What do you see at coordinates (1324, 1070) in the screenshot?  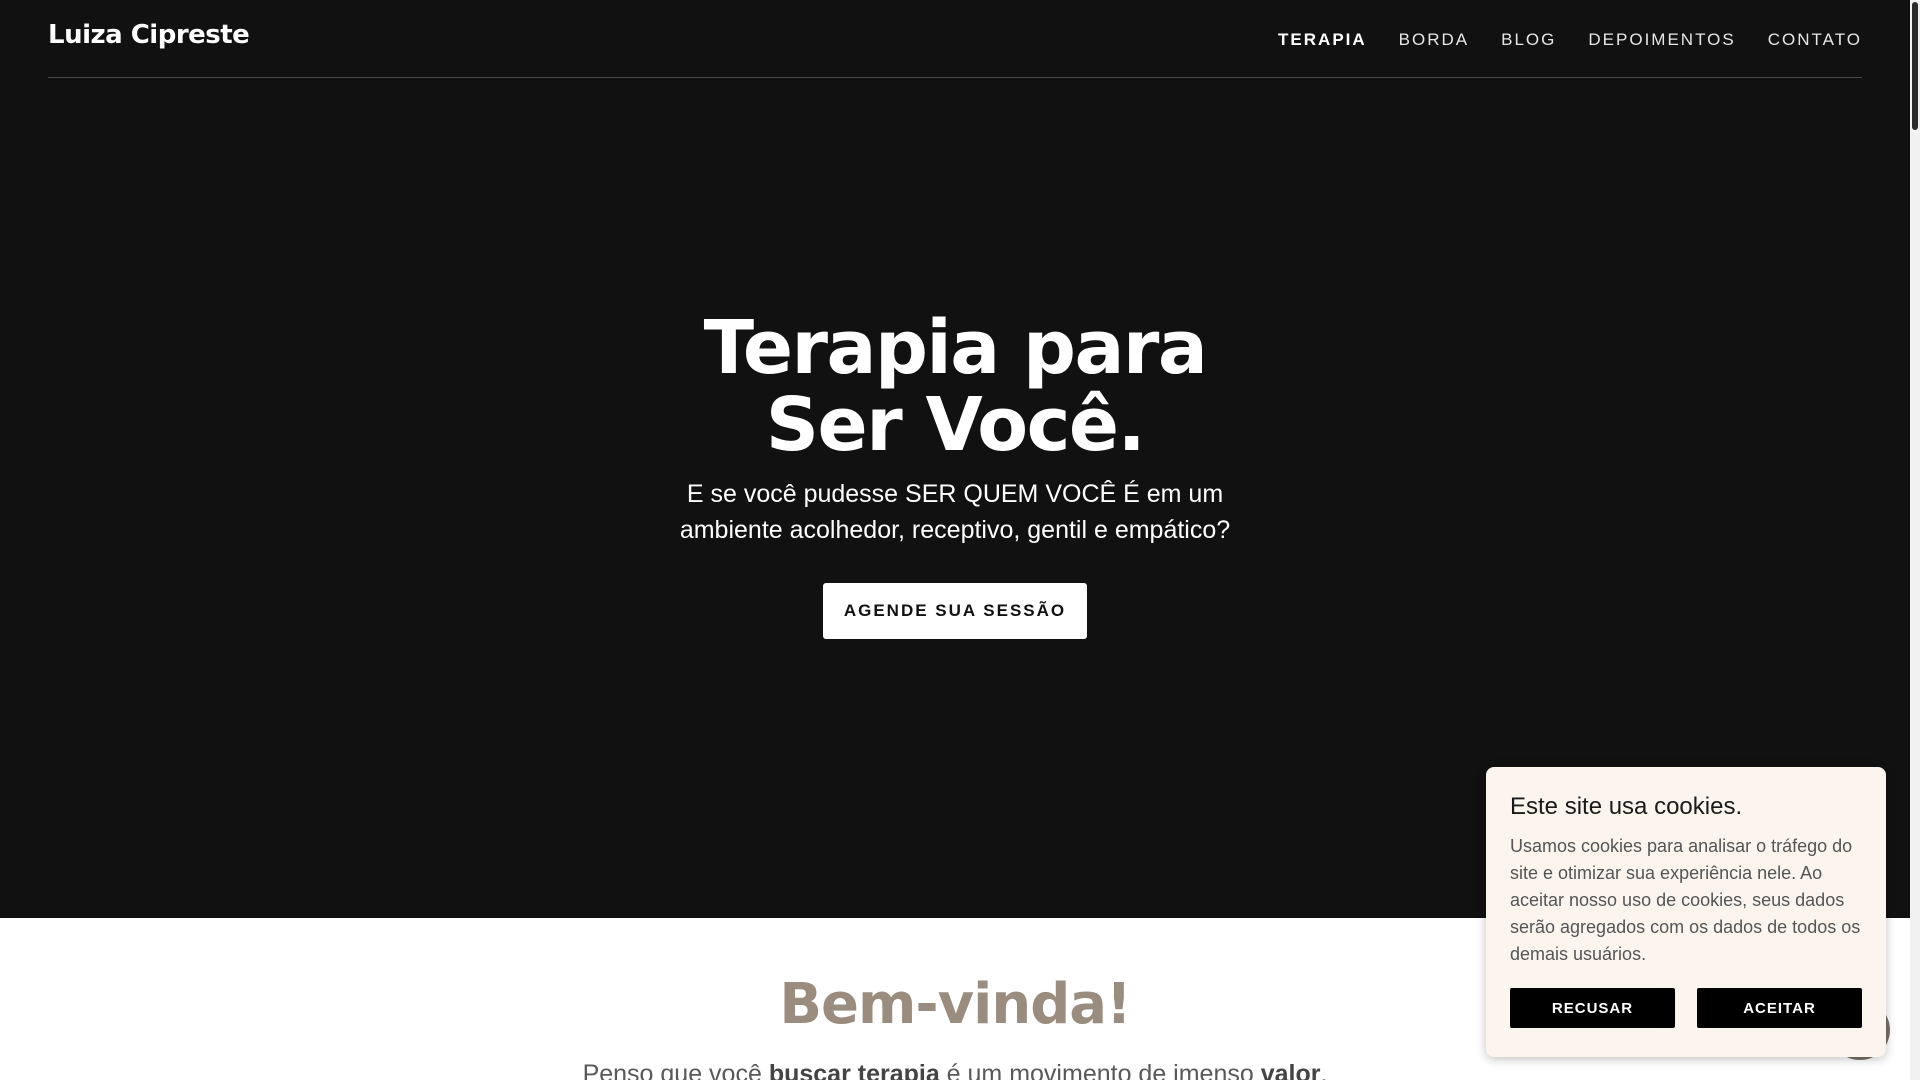 I see `welcome-text-part3: .` at bounding box center [1324, 1070].